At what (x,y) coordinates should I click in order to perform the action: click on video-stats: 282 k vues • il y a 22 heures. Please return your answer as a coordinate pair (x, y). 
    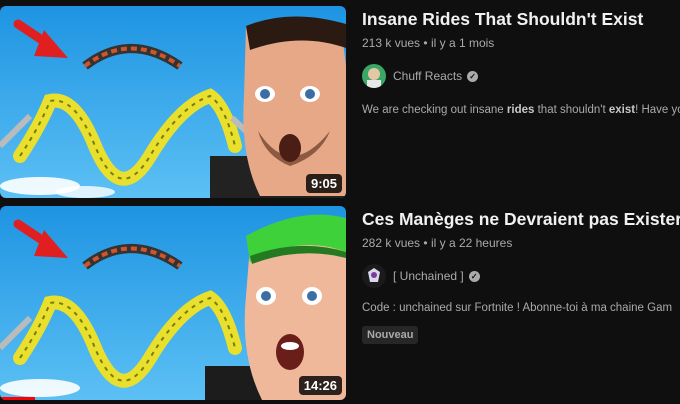
    Looking at the image, I should click on (521, 243).